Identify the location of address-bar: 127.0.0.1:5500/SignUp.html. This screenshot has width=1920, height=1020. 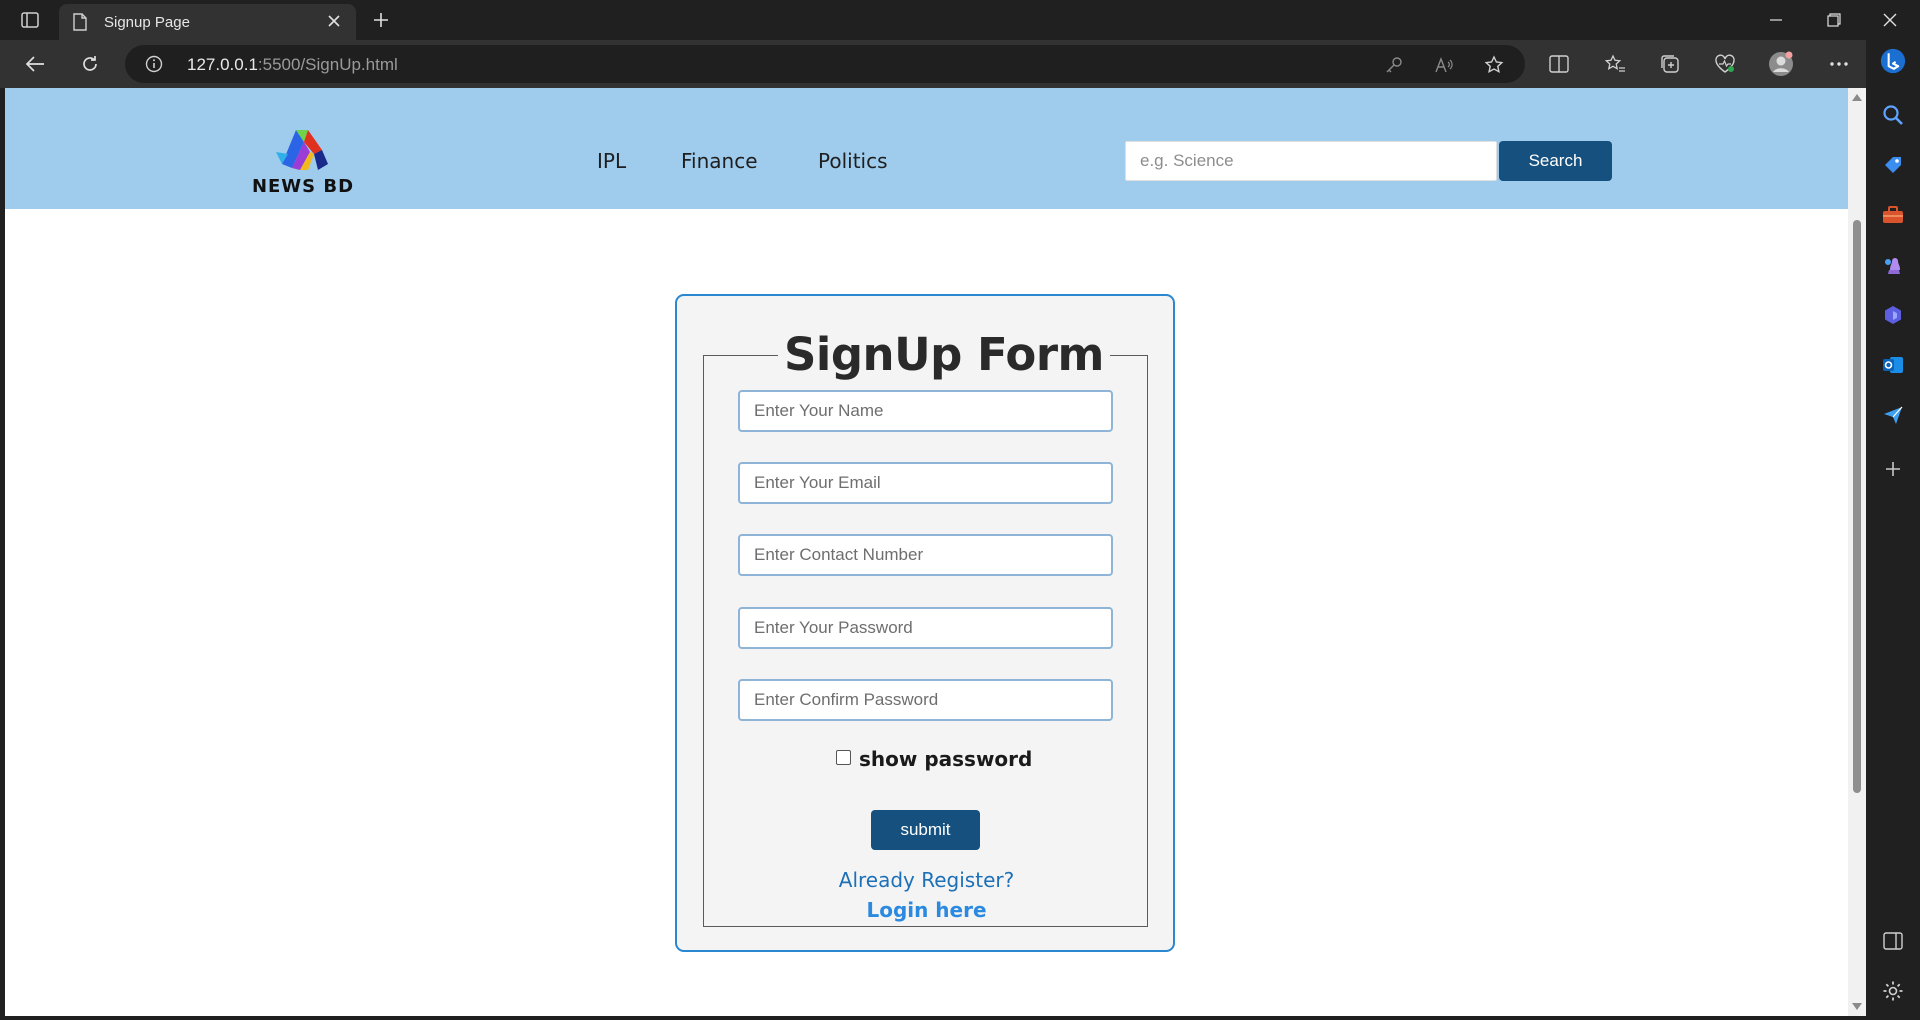
(825, 64).